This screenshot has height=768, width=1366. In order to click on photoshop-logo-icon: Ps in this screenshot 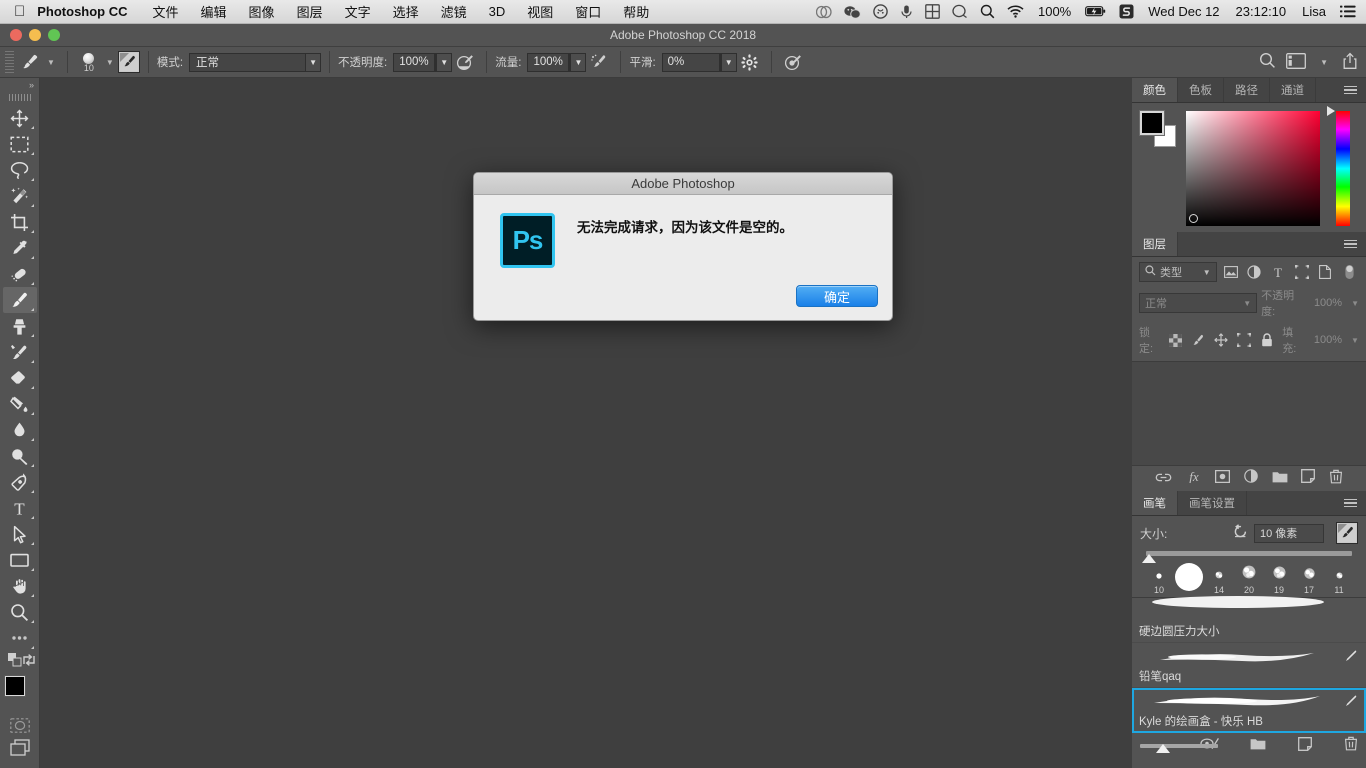, I will do `click(527, 240)`.